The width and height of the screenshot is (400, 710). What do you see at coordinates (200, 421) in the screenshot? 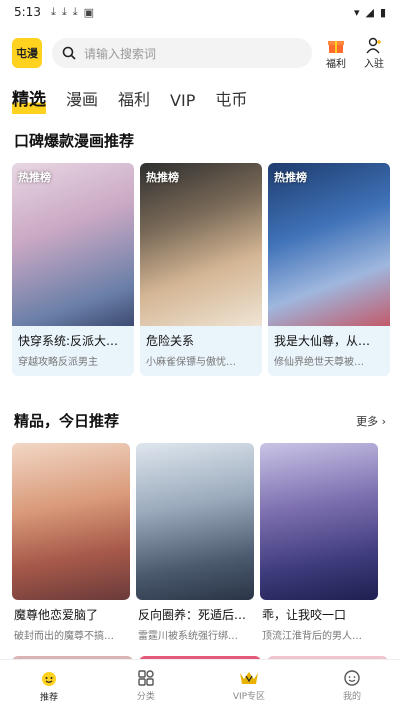
I see `section-title: 精品，今日推荐 更多 ›` at bounding box center [200, 421].